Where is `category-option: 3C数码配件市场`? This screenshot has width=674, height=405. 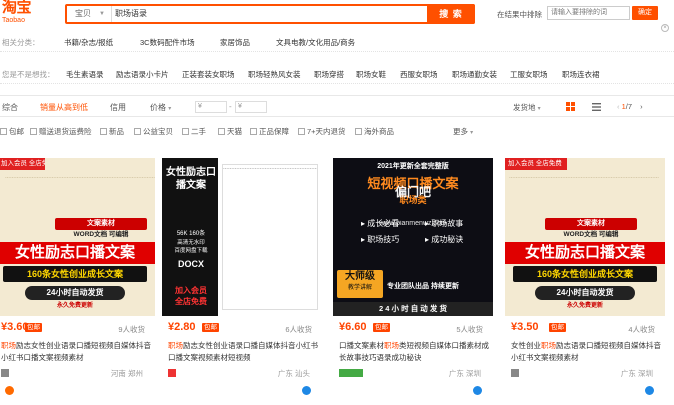
category-option: 3C数码配件市场 is located at coordinates (167, 42).